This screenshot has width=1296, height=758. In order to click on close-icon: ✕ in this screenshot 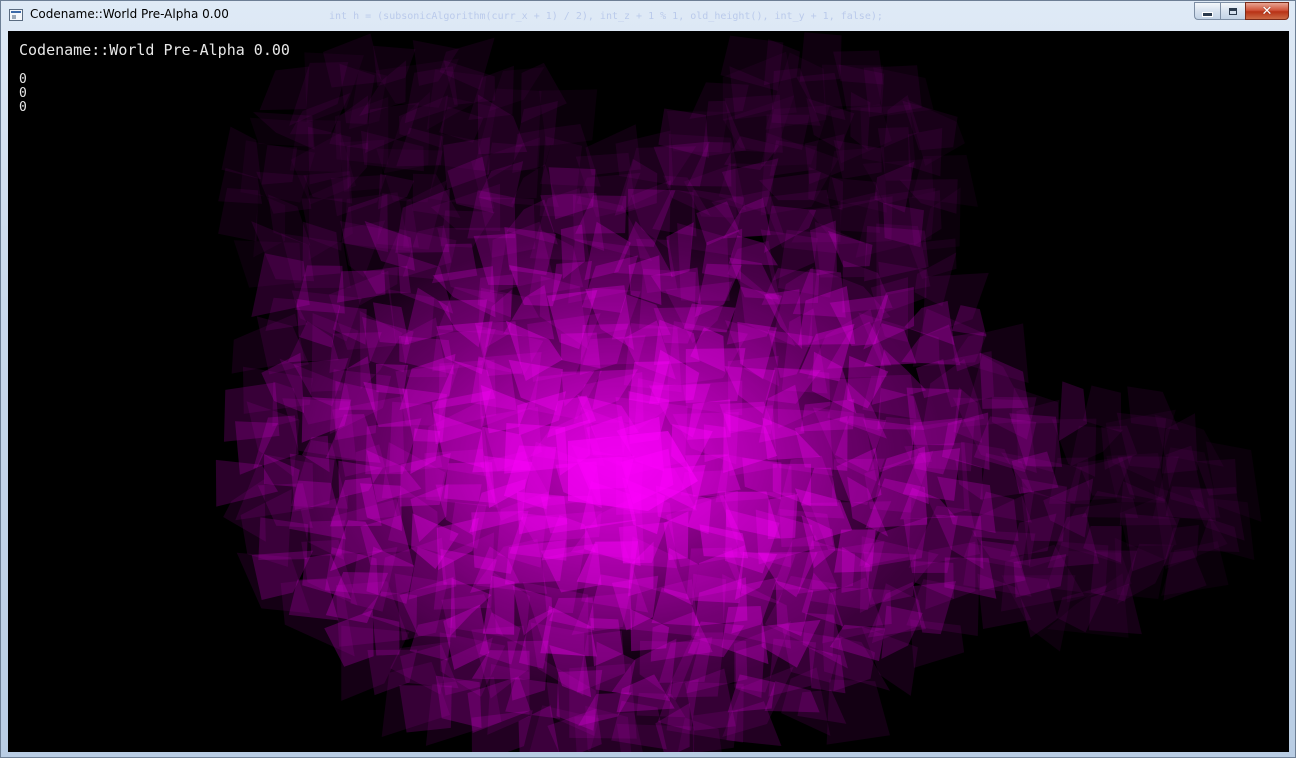, I will do `click(1267, 11)`.